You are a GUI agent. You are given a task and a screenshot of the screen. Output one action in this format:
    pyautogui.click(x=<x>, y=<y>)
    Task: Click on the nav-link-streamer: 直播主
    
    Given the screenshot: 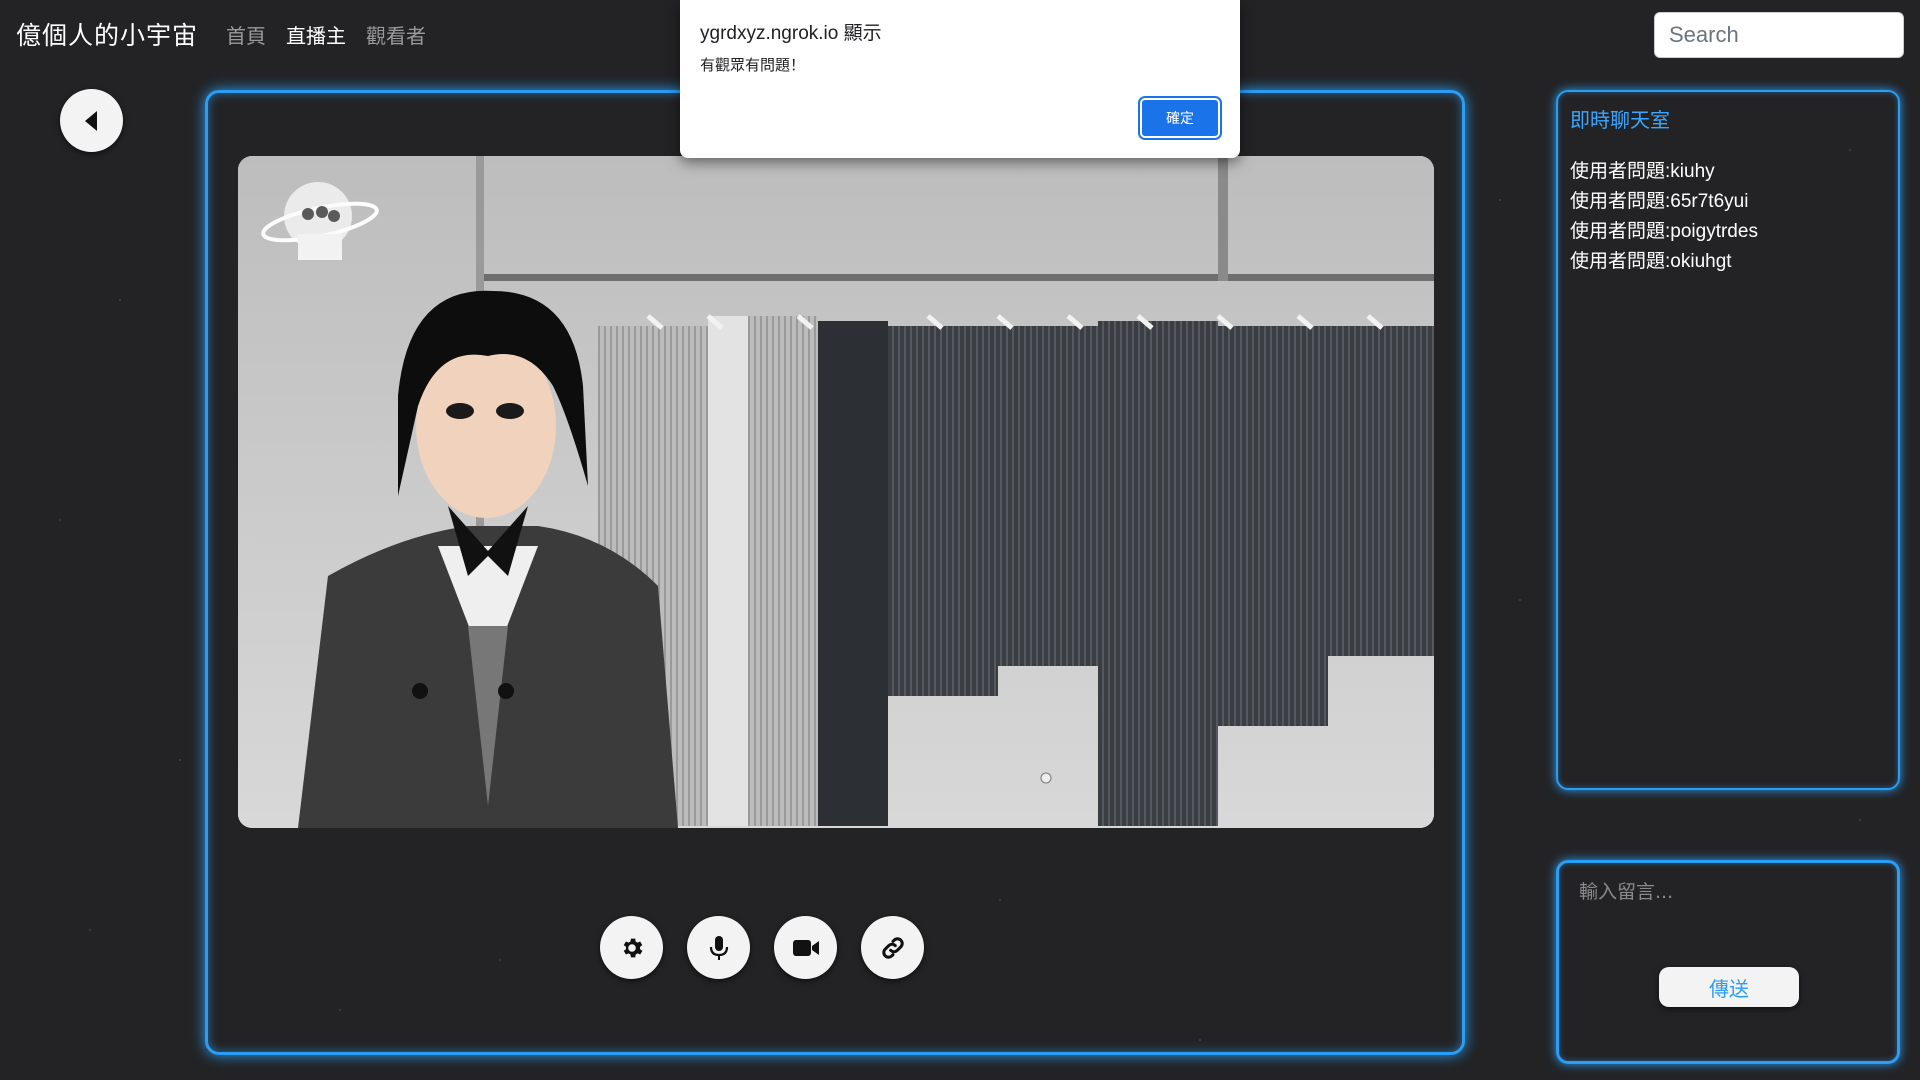 What is the action you would take?
    pyautogui.click(x=316, y=34)
    